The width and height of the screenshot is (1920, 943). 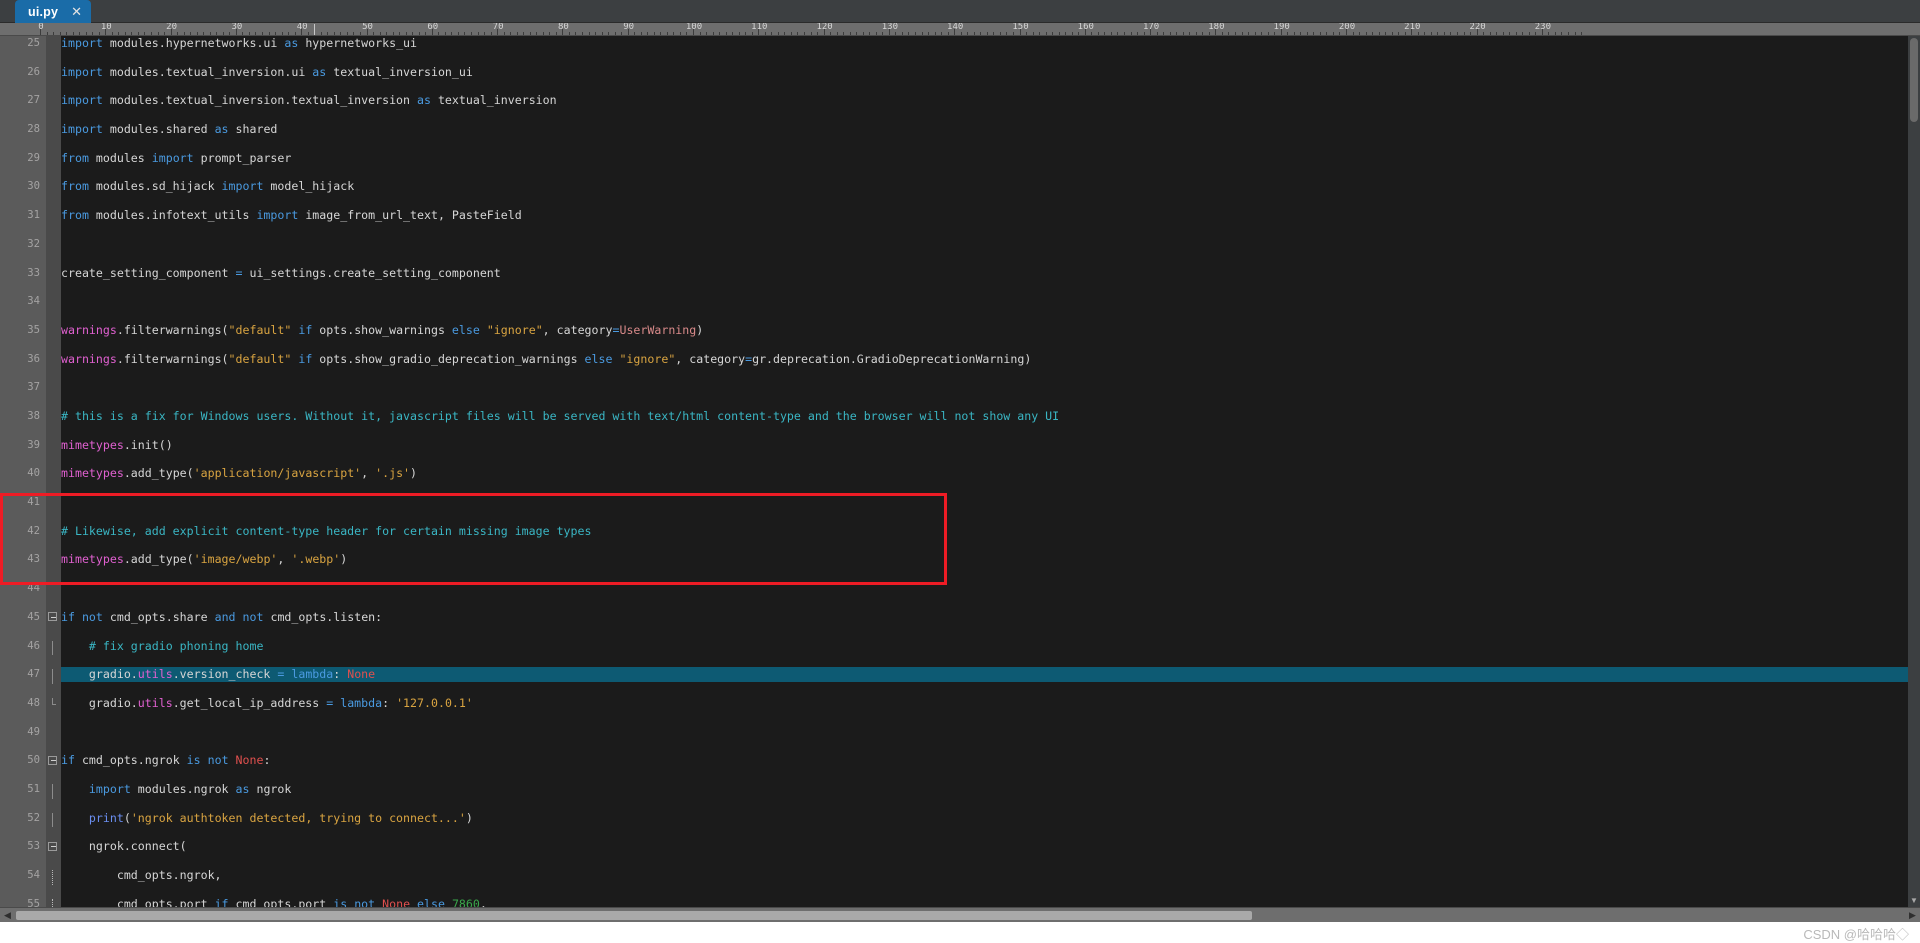 I want to click on code-token: shared, so click(x=253, y=129).